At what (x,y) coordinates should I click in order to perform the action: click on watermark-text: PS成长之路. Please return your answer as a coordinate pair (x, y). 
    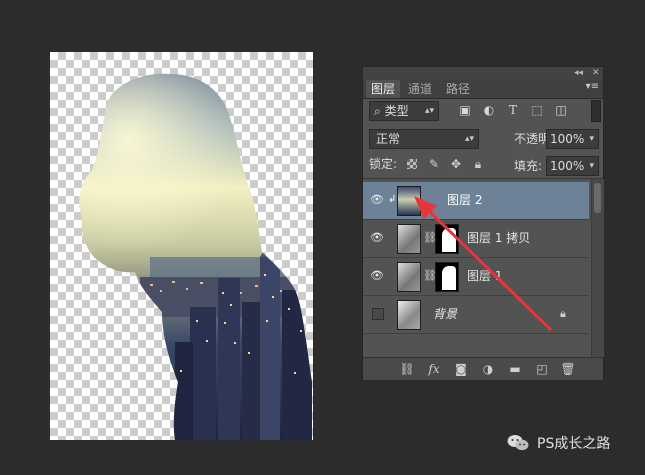
    Looking at the image, I should click on (574, 444).